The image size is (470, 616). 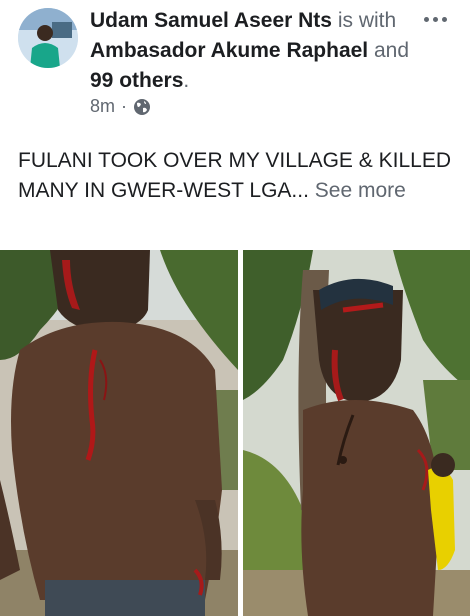 I want to click on see-more-link: See more, so click(x=360, y=190).